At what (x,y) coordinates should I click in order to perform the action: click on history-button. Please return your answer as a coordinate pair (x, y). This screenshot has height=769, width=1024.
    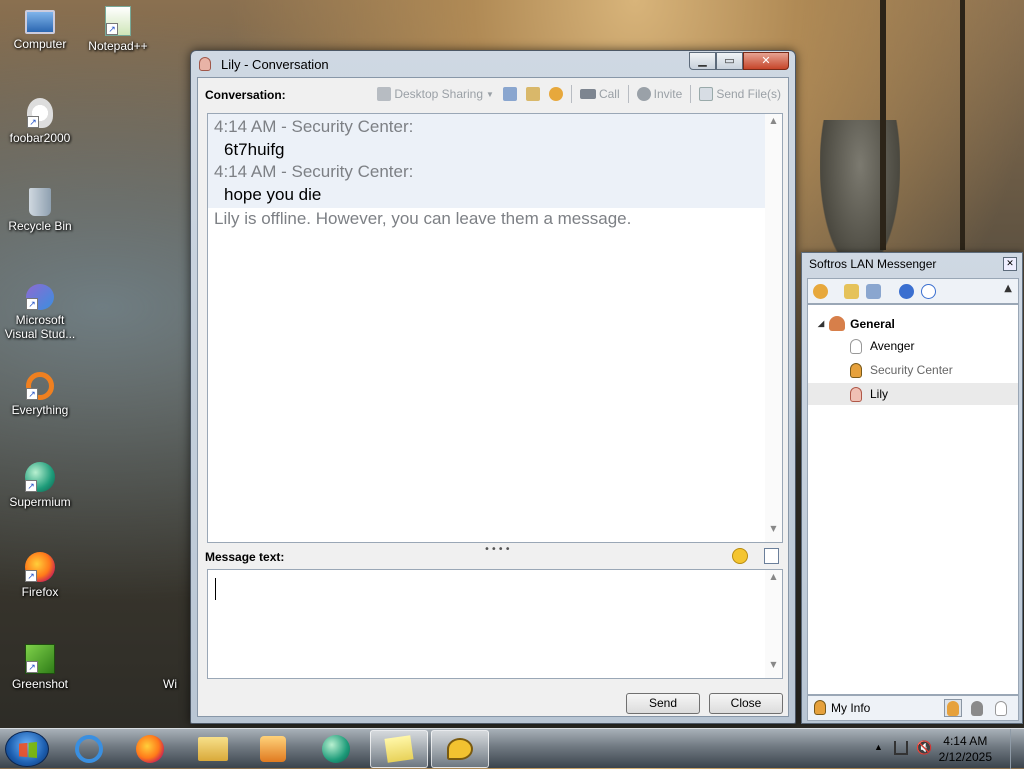
    Looking at the image, I should click on (510, 94).